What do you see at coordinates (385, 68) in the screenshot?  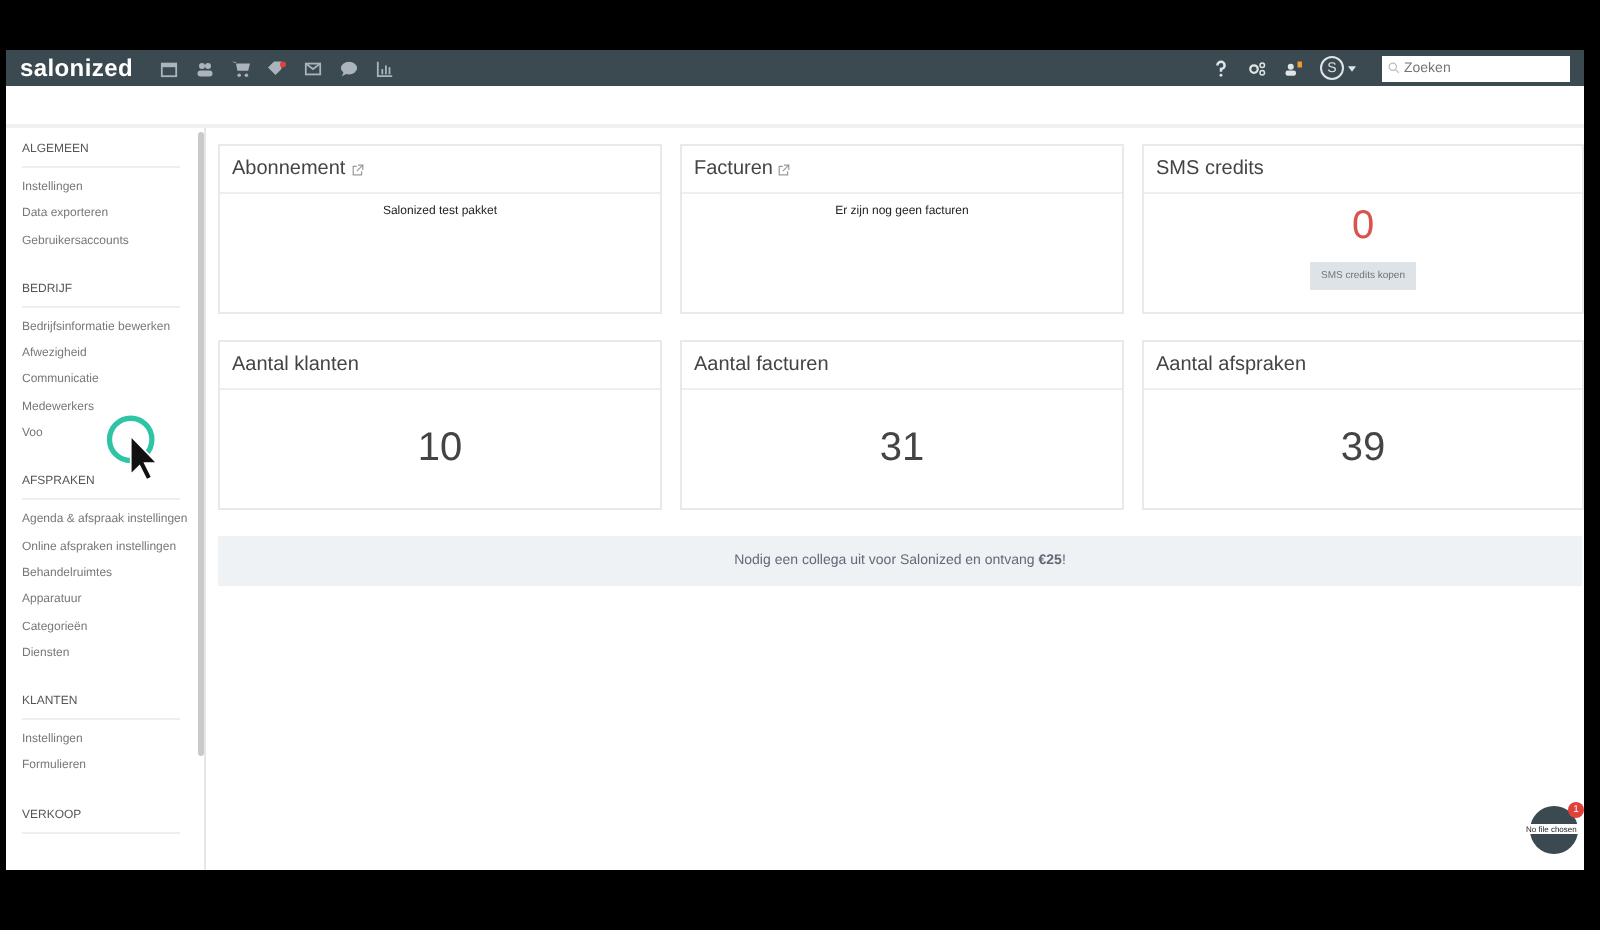 I see `bar-chart-icon` at bounding box center [385, 68].